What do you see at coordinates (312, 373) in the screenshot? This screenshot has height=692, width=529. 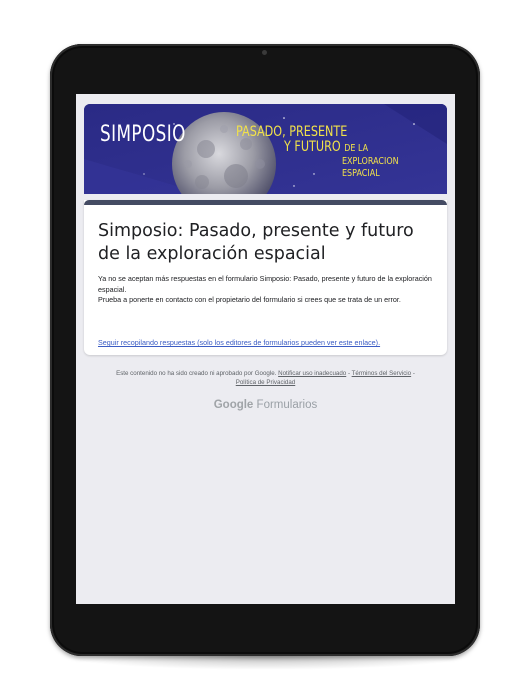 I see `report-abuse-link: Notificar uso inadecuado` at bounding box center [312, 373].